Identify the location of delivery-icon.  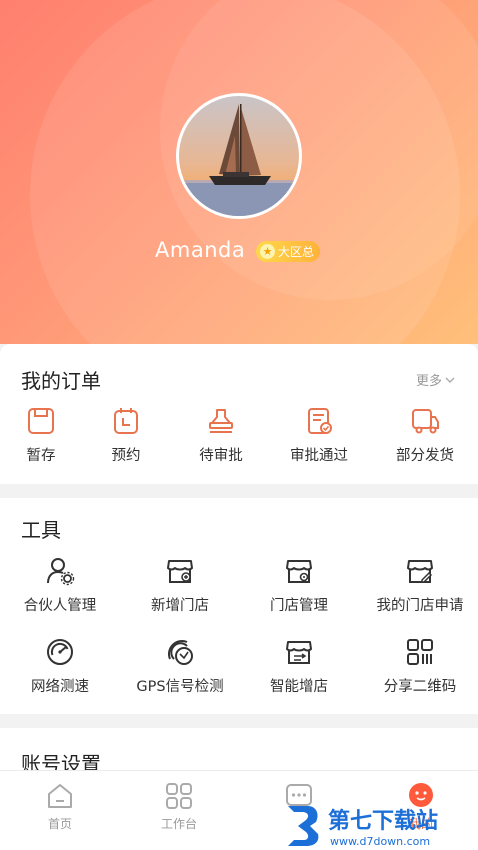
(425, 421).